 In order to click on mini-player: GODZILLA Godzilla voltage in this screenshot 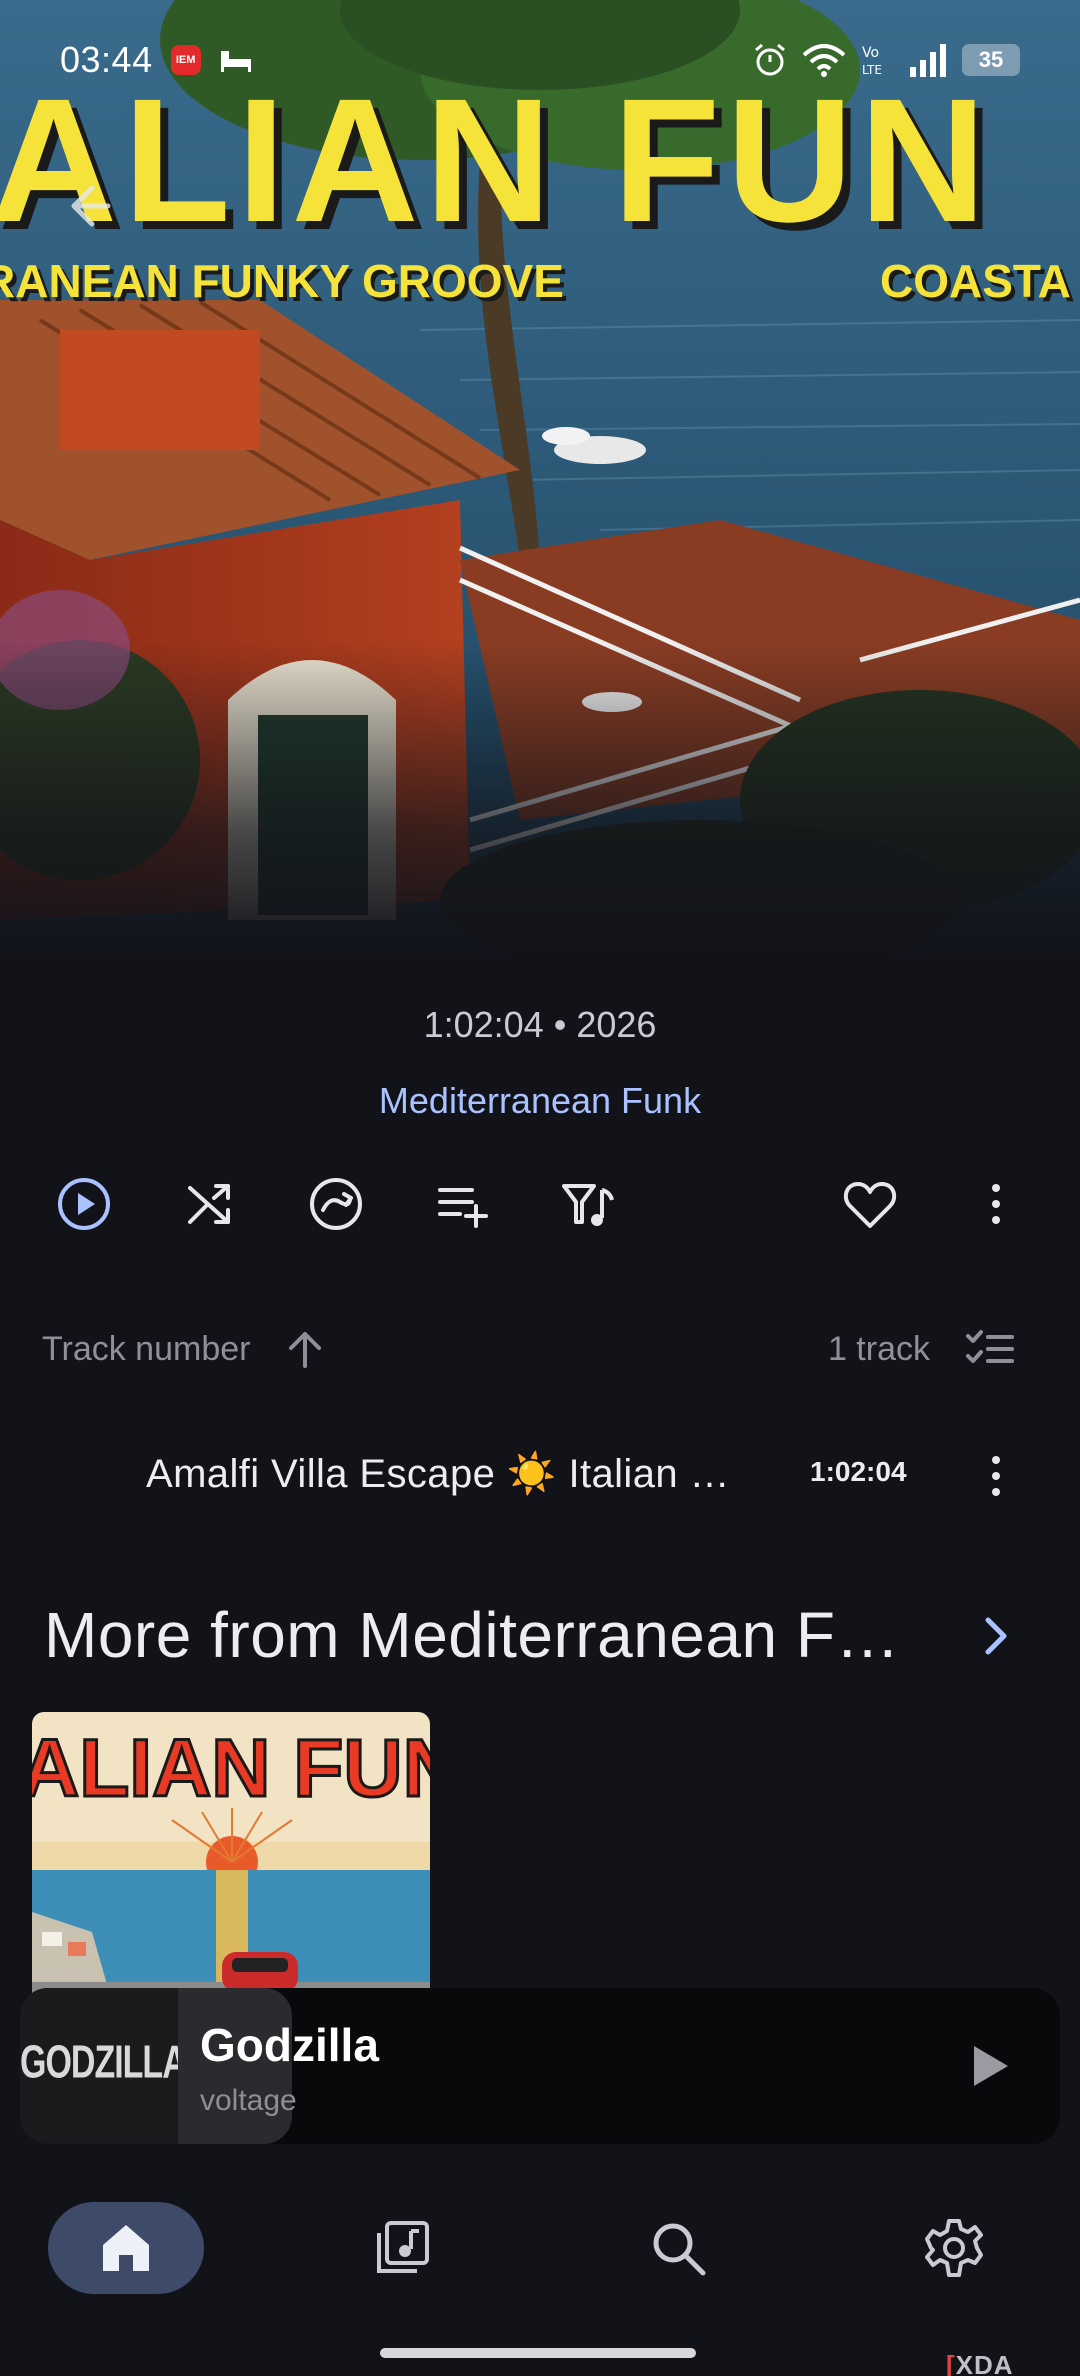, I will do `click(540, 2066)`.